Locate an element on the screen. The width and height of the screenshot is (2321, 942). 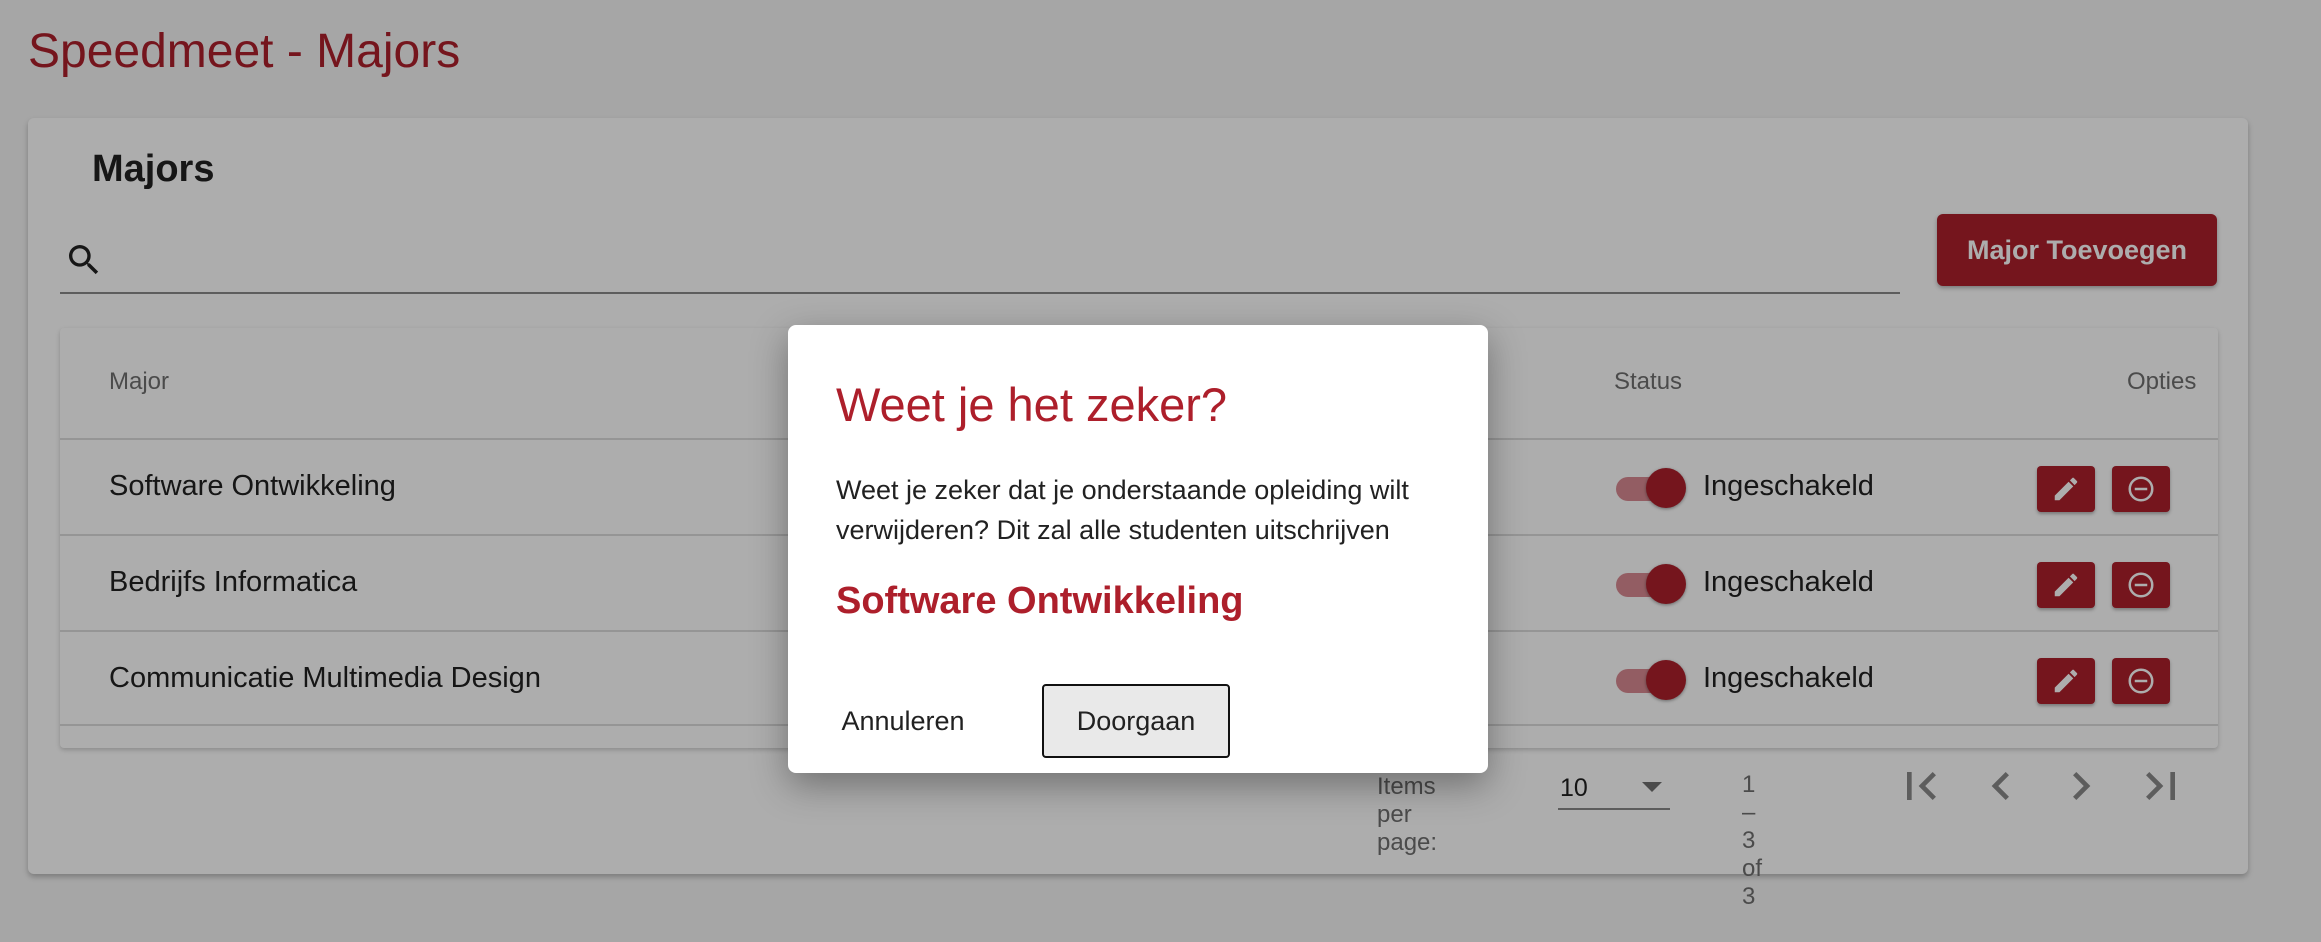
confirm-button: Doorgaan is located at coordinates (1136, 721).